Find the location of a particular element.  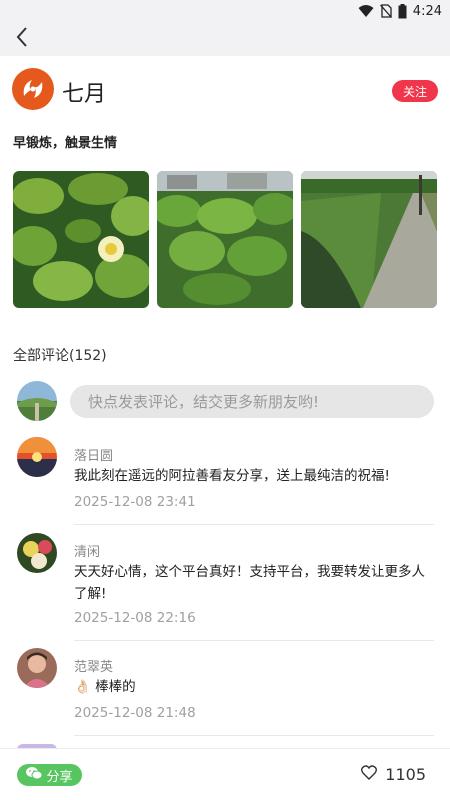

wechat-icon is located at coordinates (34, 775).